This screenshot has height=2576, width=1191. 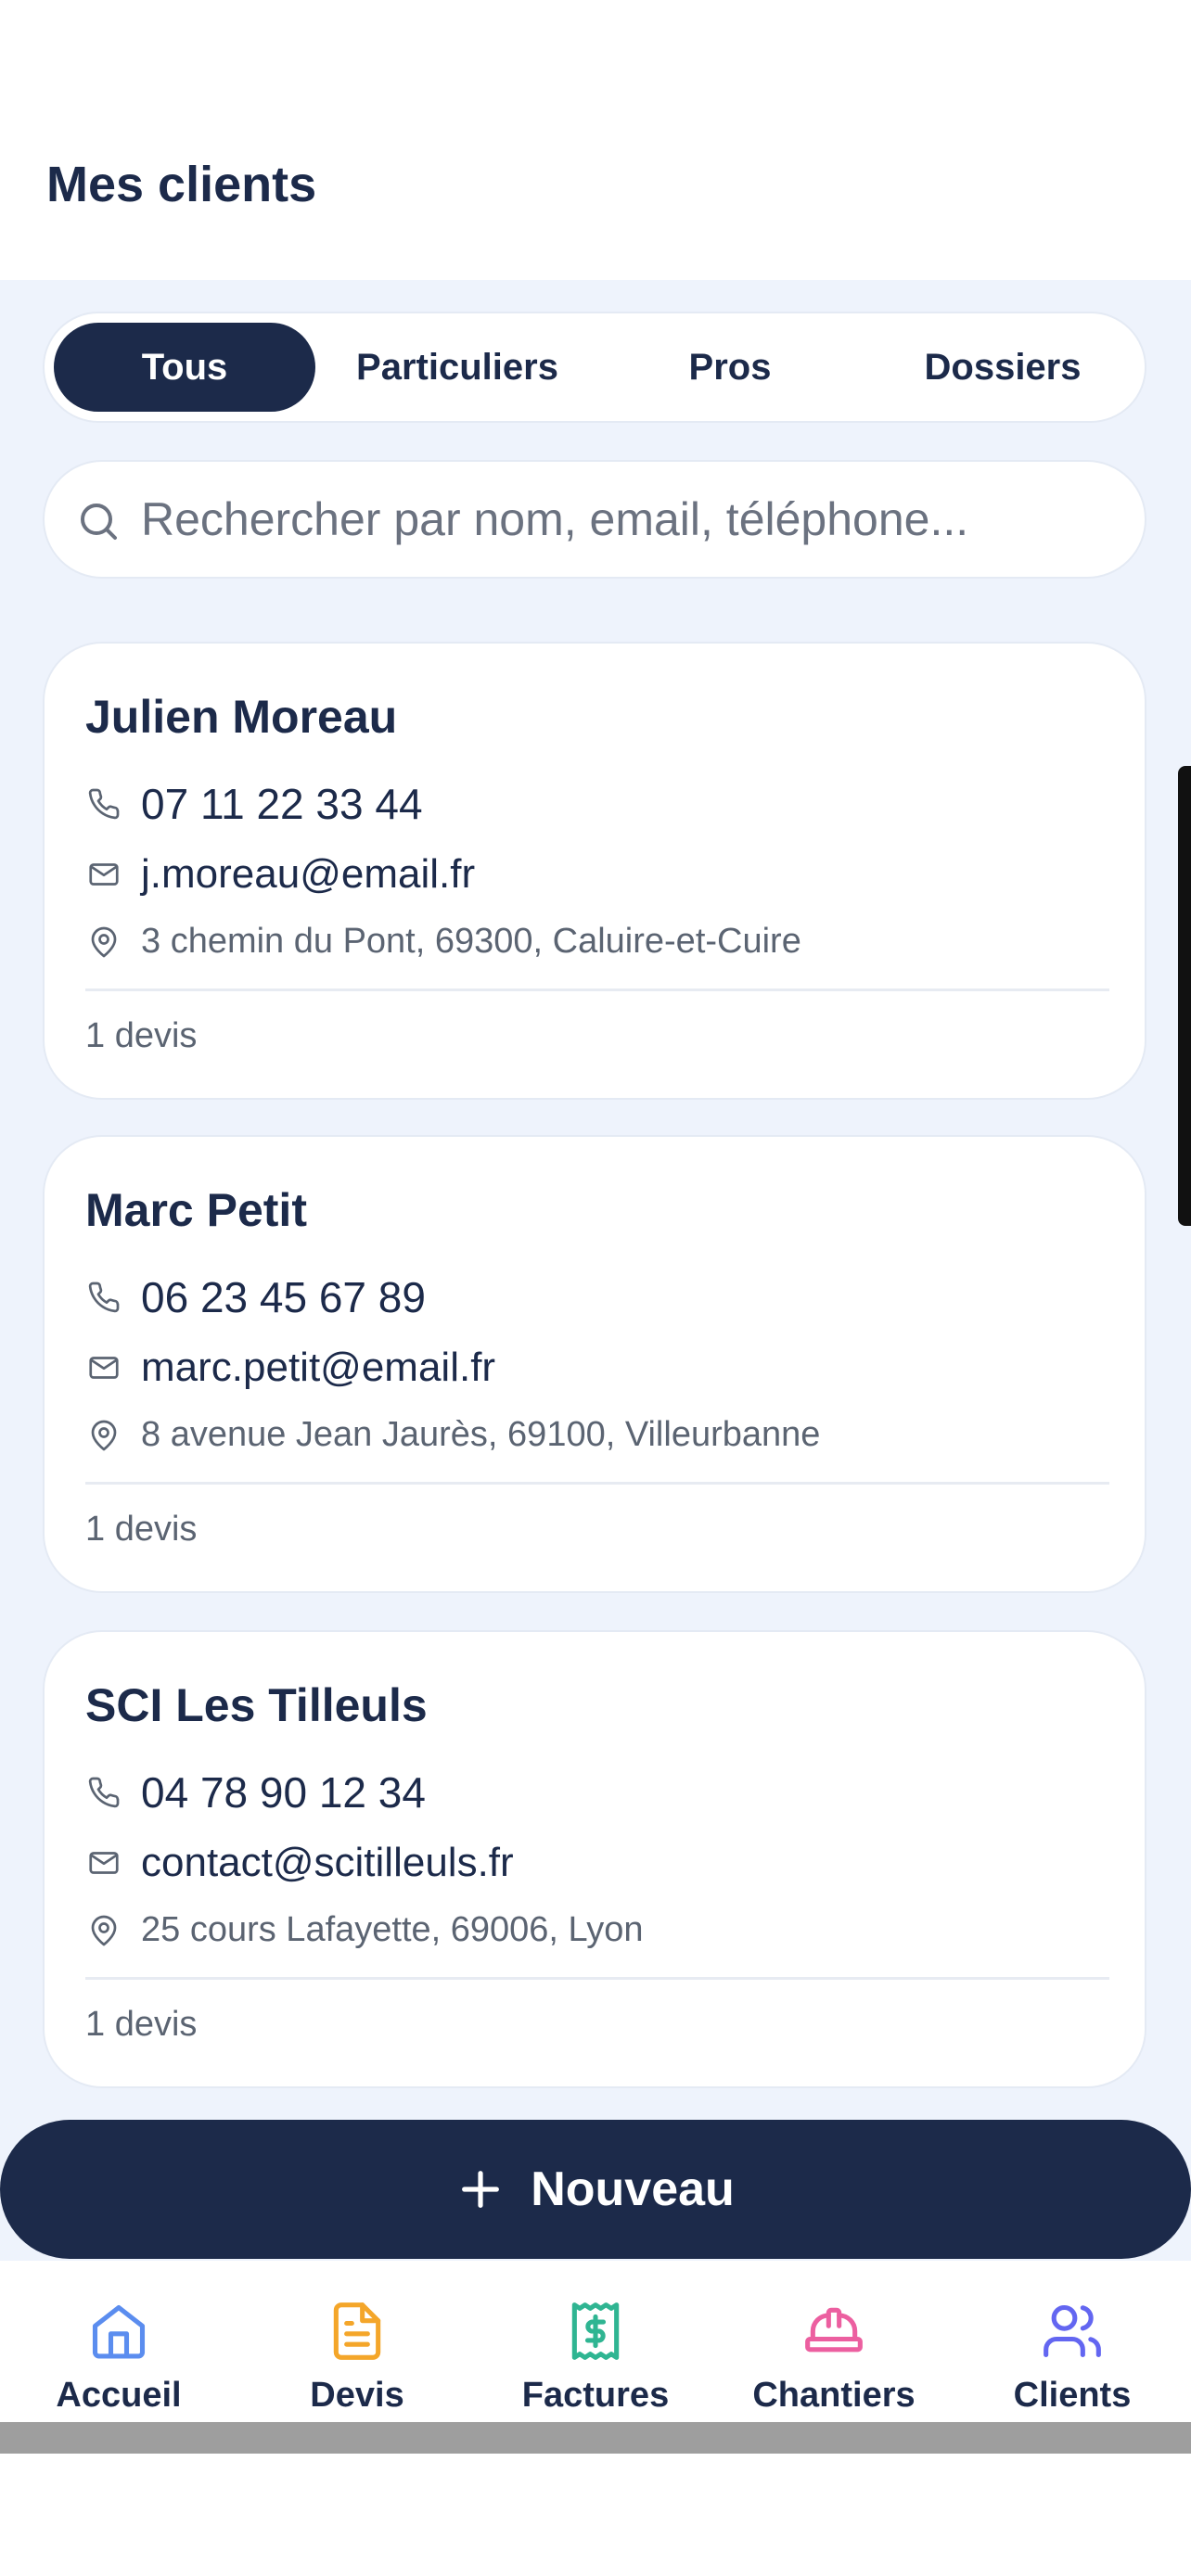 What do you see at coordinates (457, 368) in the screenshot?
I see `tab-particuliers: Particuliers` at bounding box center [457, 368].